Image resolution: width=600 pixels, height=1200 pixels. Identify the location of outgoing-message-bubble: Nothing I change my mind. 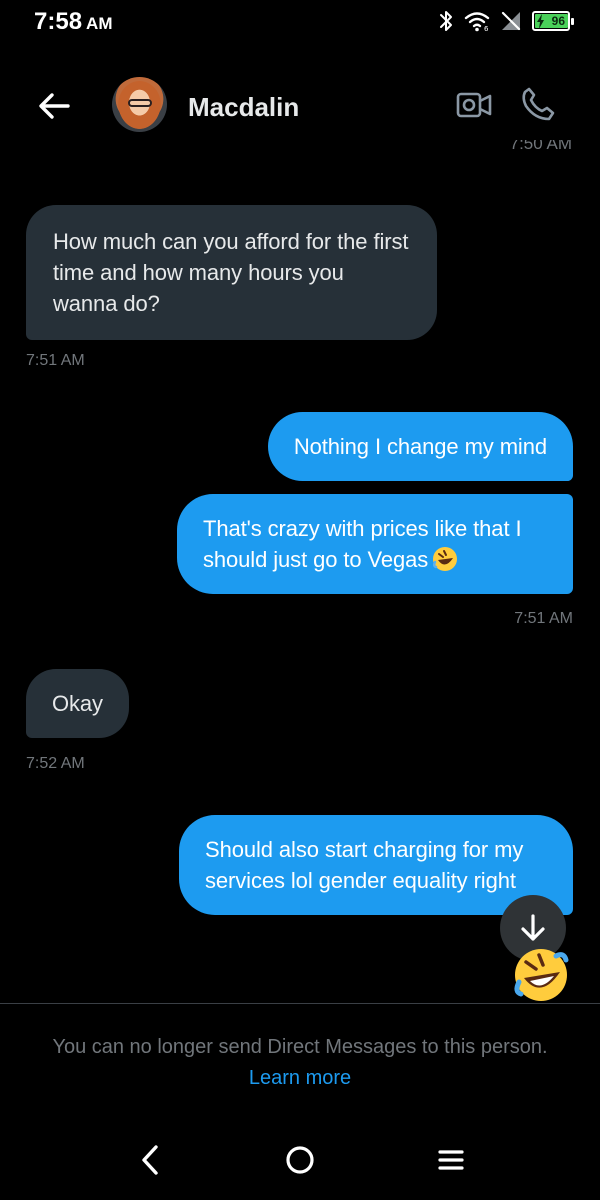
(420, 446).